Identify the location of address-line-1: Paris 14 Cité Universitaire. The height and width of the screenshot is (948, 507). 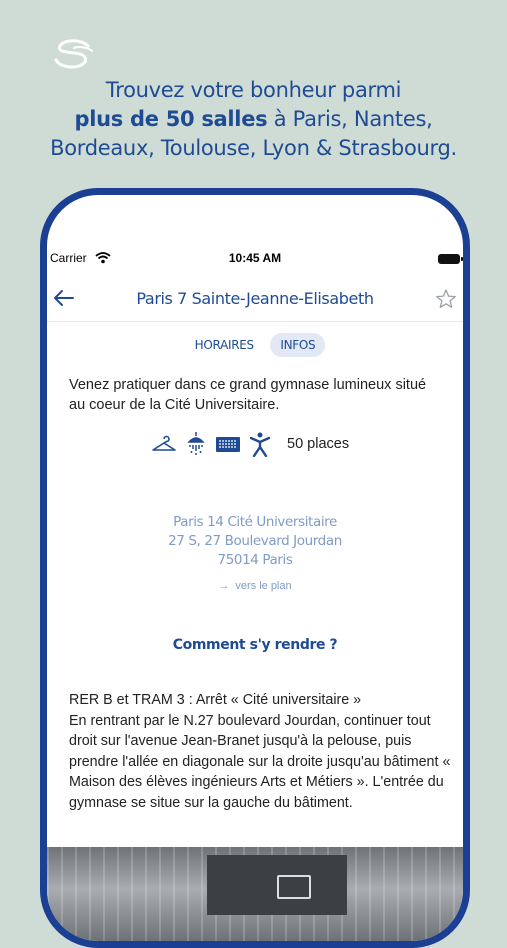
(255, 522).